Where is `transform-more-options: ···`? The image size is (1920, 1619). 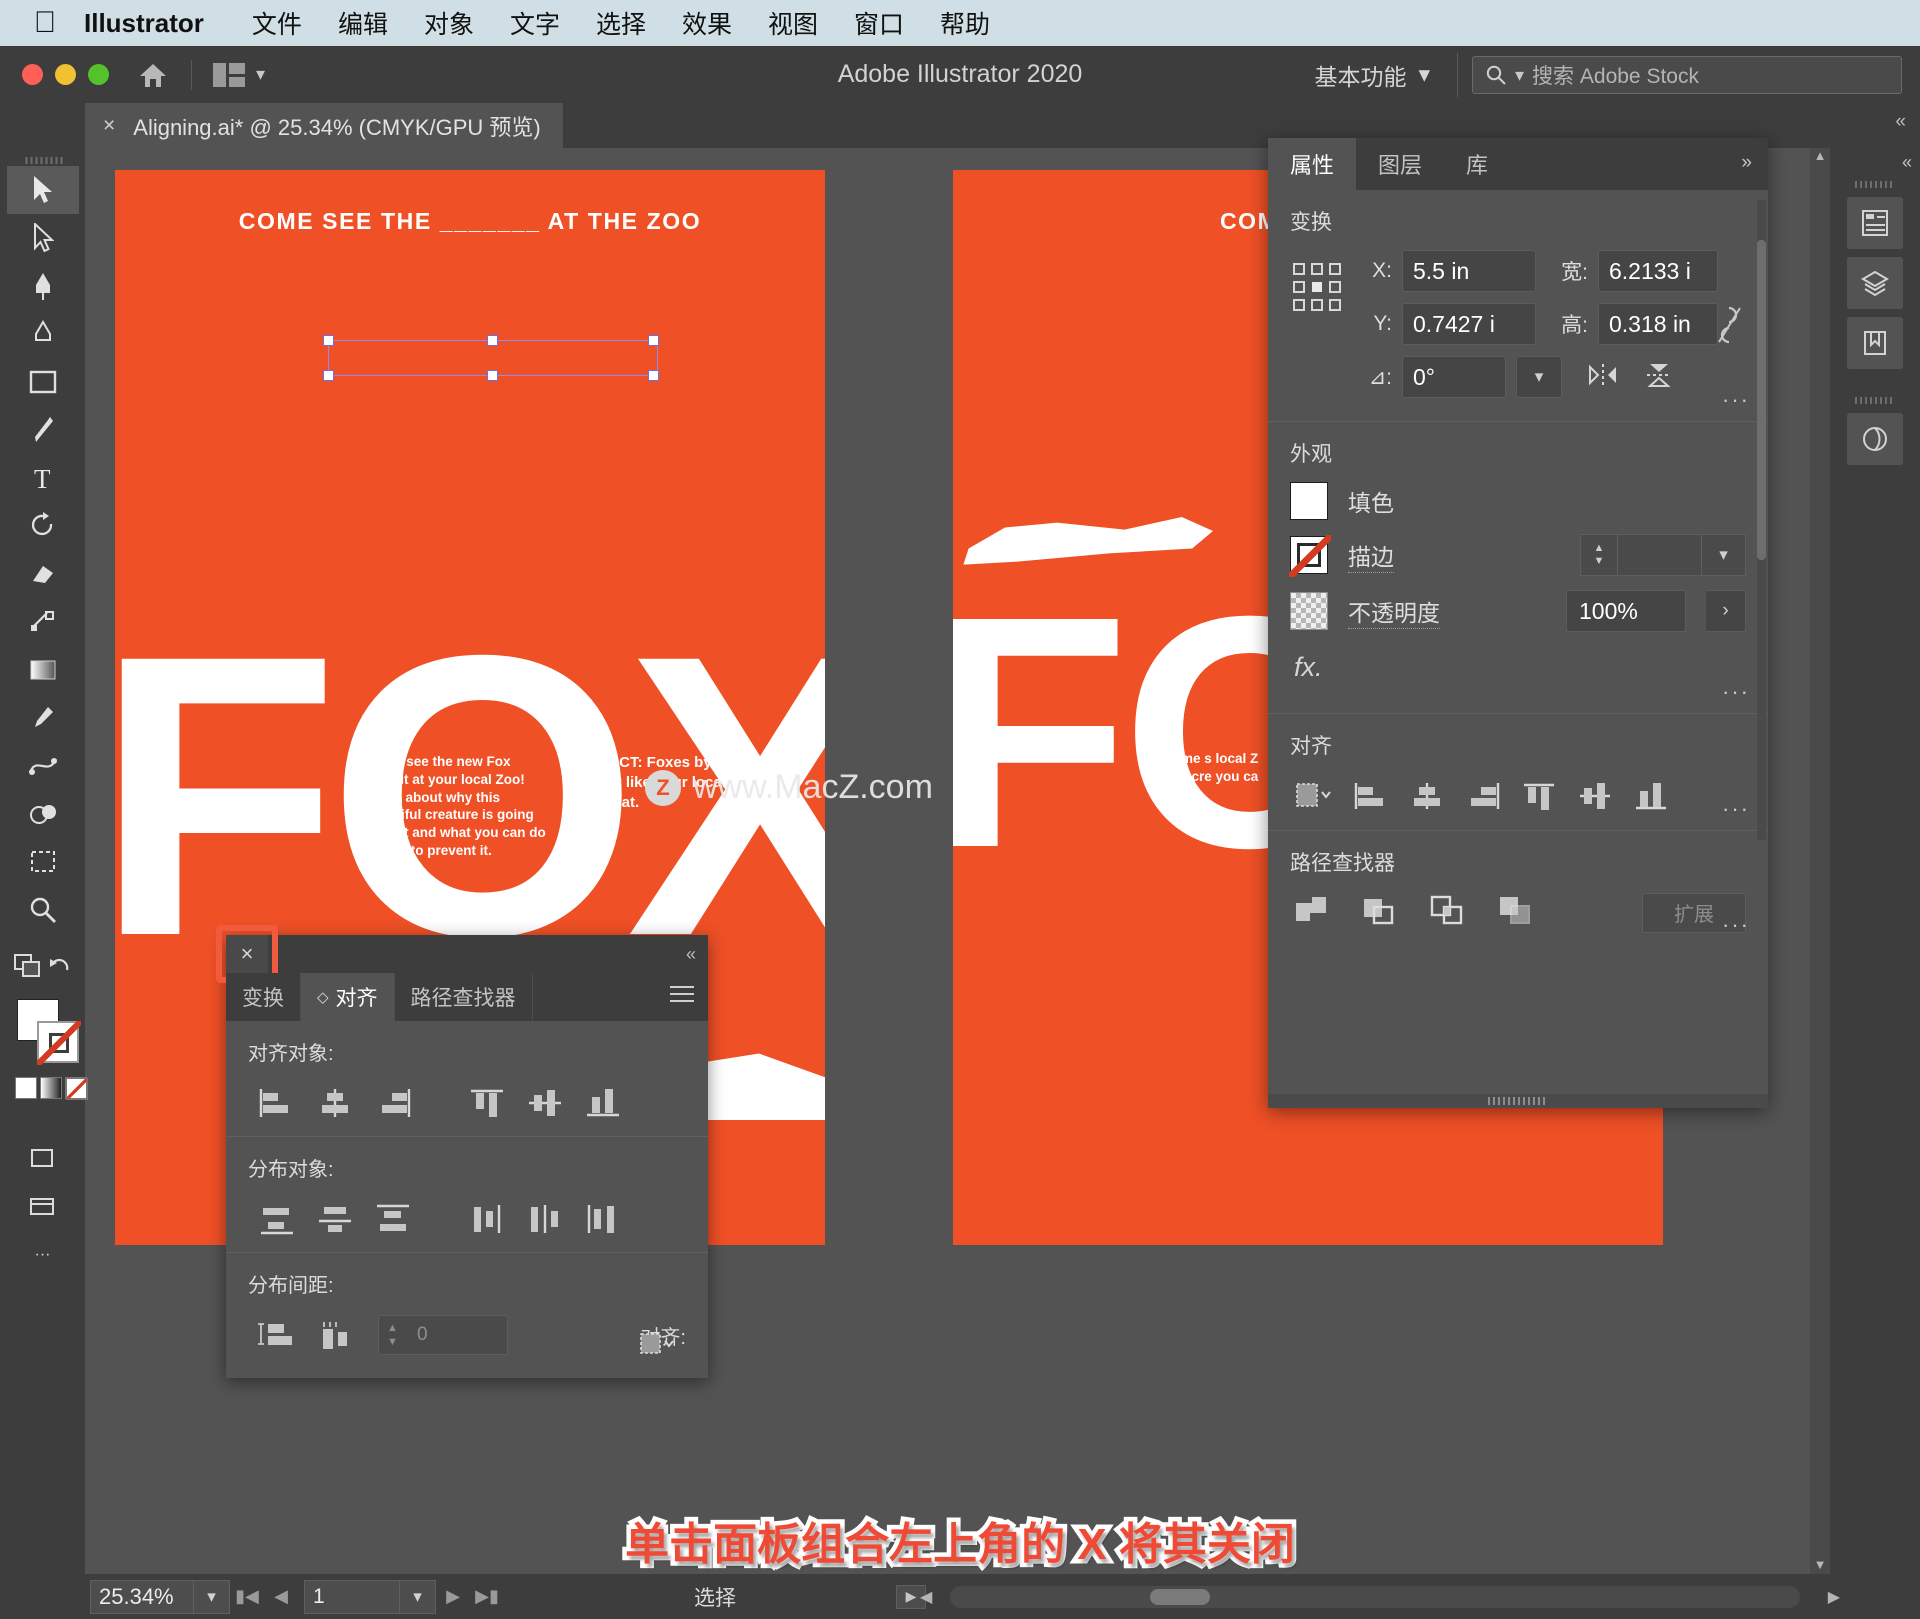
transform-more-options: ··· is located at coordinates (1736, 400).